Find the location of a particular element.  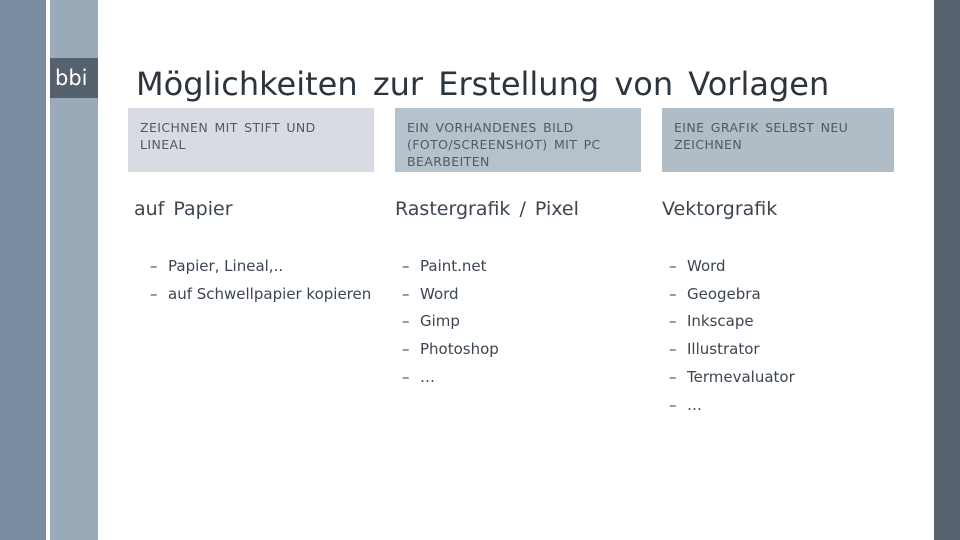

logo: bbi is located at coordinates (74, 78).